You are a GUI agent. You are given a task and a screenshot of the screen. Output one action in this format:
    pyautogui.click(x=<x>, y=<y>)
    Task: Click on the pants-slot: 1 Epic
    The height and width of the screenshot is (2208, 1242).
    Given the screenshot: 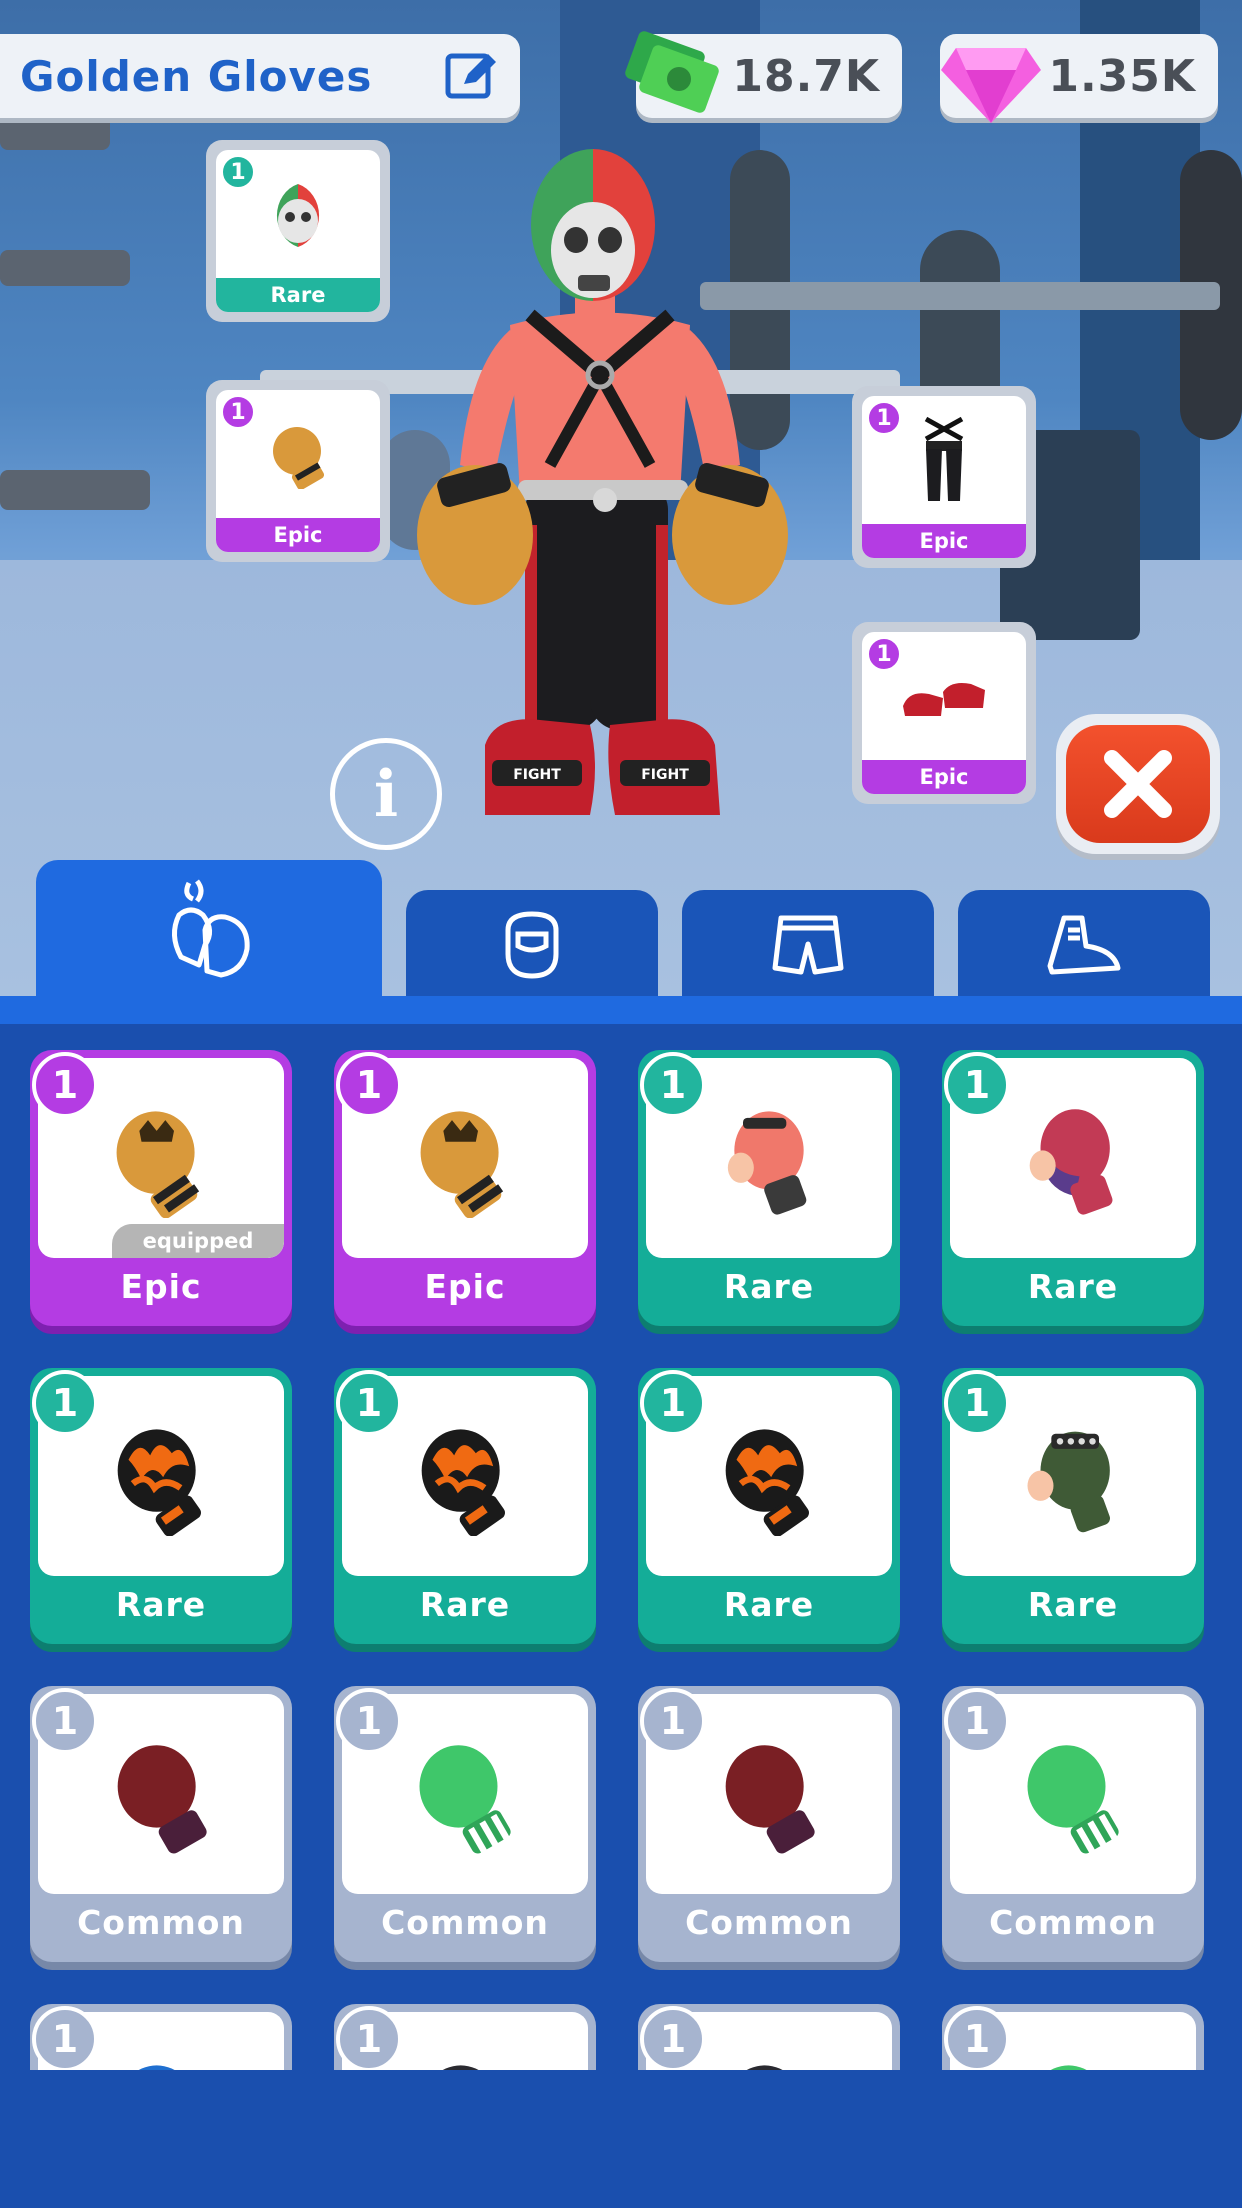 What is the action you would take?
    pyautogui.click(x=944, y=477)
    